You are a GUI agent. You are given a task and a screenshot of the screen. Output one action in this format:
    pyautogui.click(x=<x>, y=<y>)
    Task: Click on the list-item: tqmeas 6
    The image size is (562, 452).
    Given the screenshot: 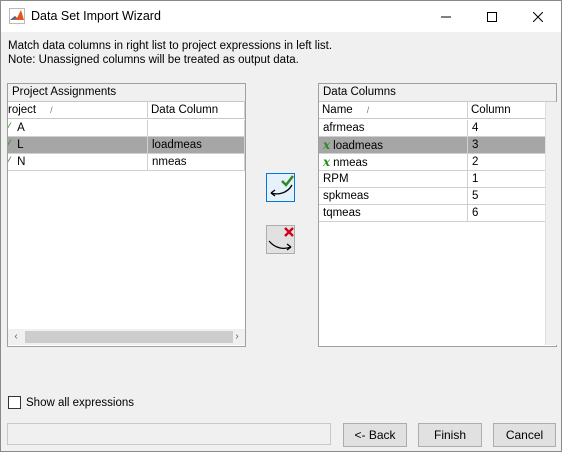 What is the action you would take?
    pyautogui.click(x=433, y=213)
    